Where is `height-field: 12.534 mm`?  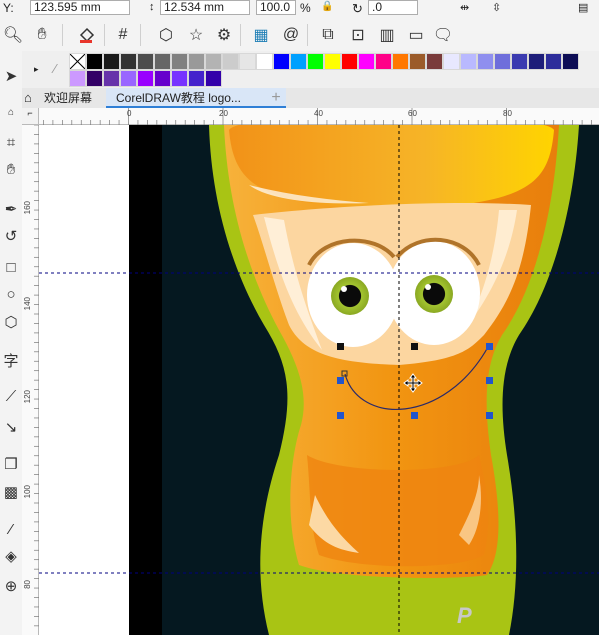
height-field: 12.534 mm is located at coordinates (205, 7).